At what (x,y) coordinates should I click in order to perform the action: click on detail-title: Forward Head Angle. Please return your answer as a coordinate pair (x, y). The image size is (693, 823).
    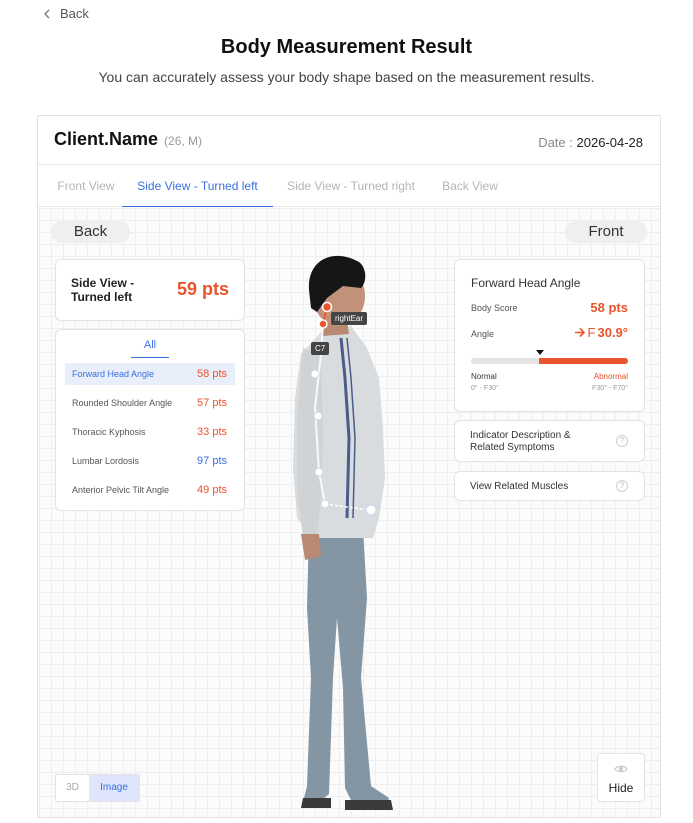
    Looking at the image, I should click on (526, 283).